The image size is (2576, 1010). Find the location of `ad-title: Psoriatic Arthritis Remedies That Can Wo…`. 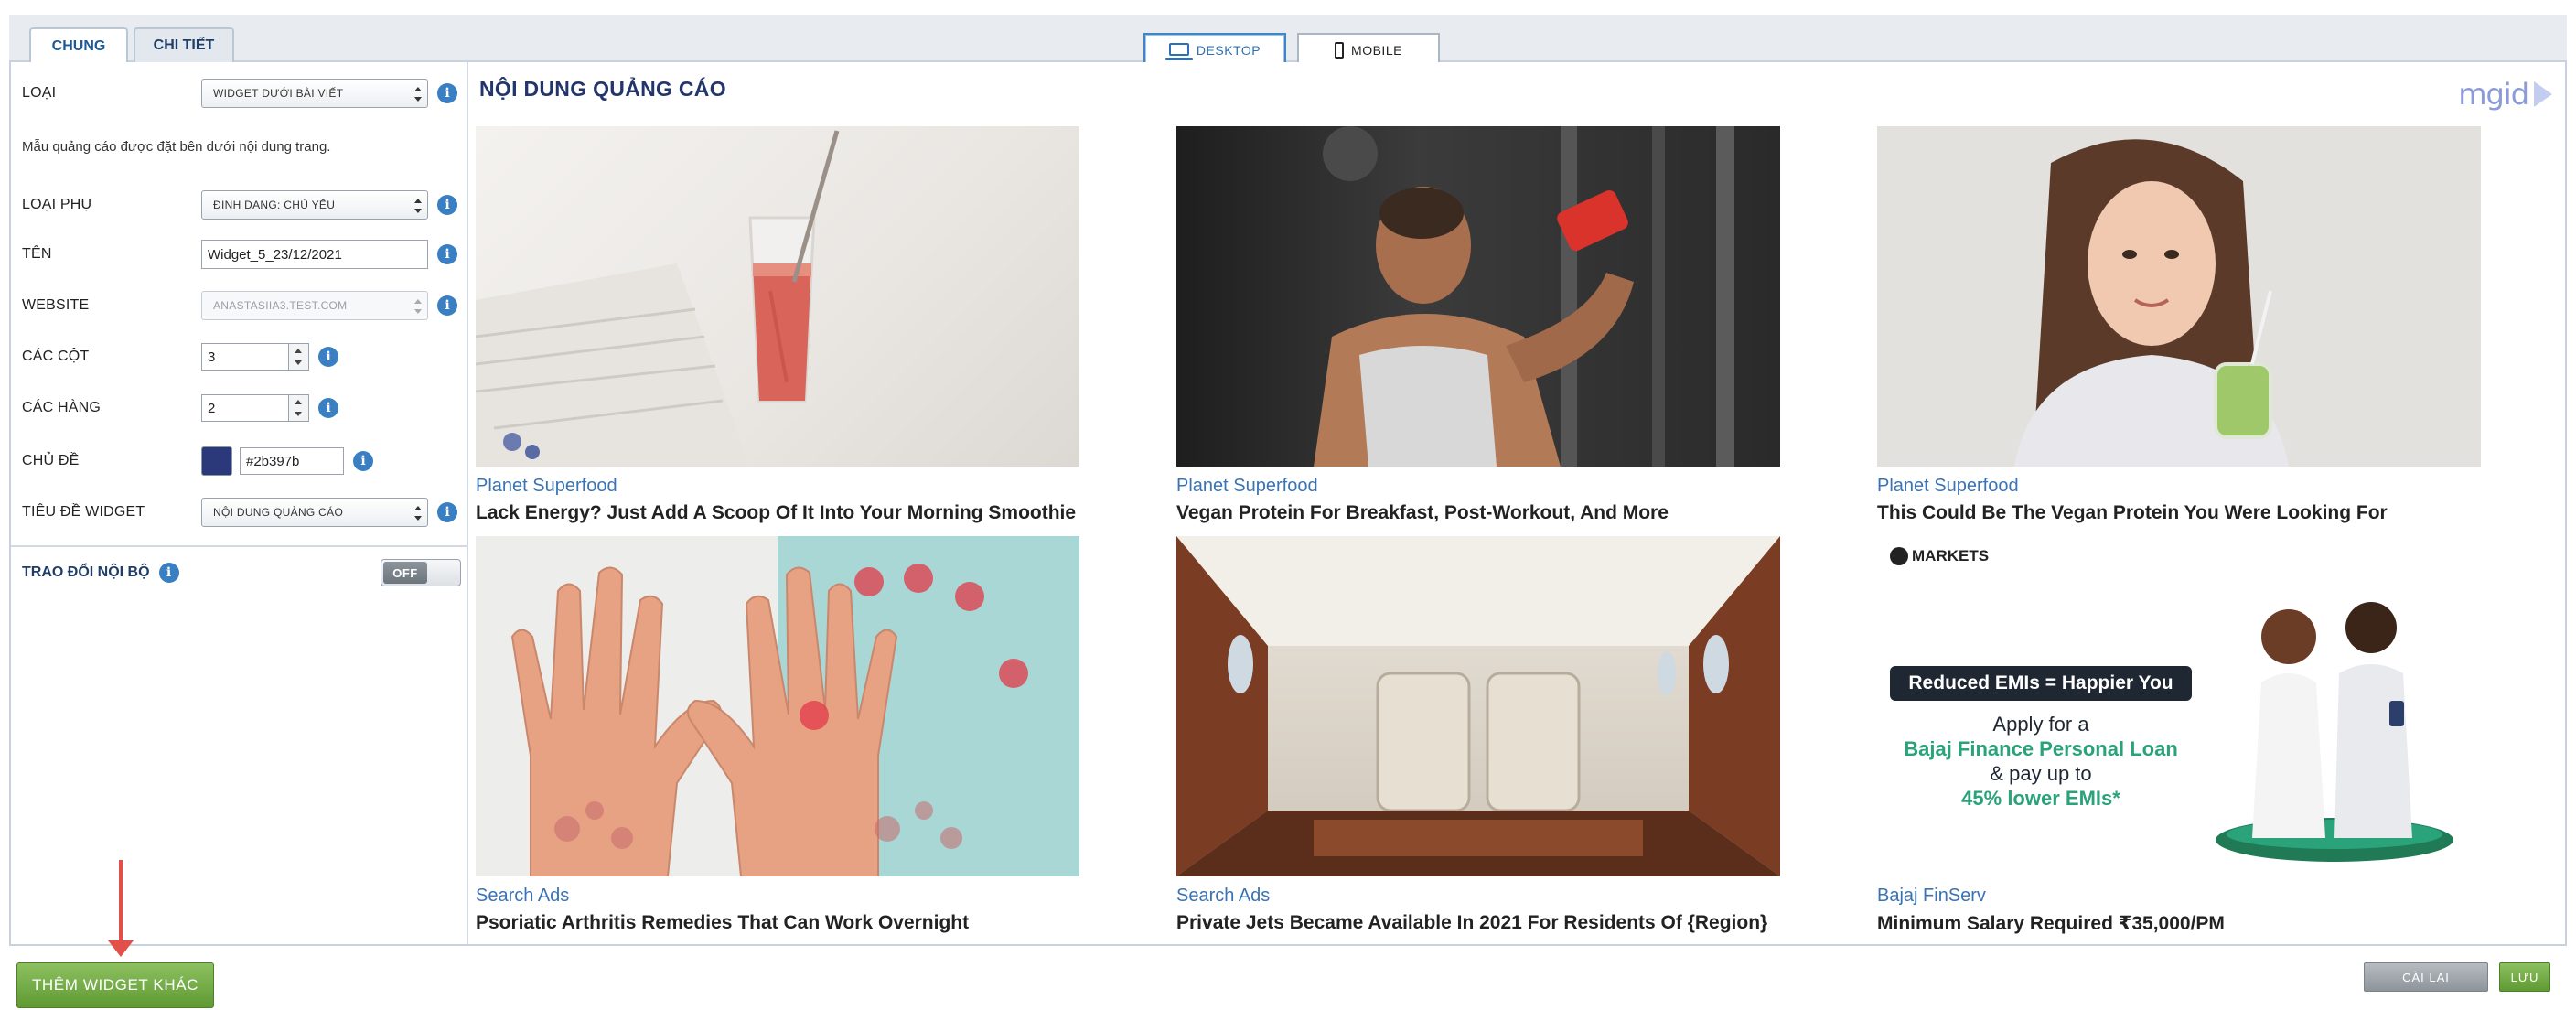

ad-title: Psoriatic Arthritis Remedies That Can Wo… is located at coordinates (778, 923).